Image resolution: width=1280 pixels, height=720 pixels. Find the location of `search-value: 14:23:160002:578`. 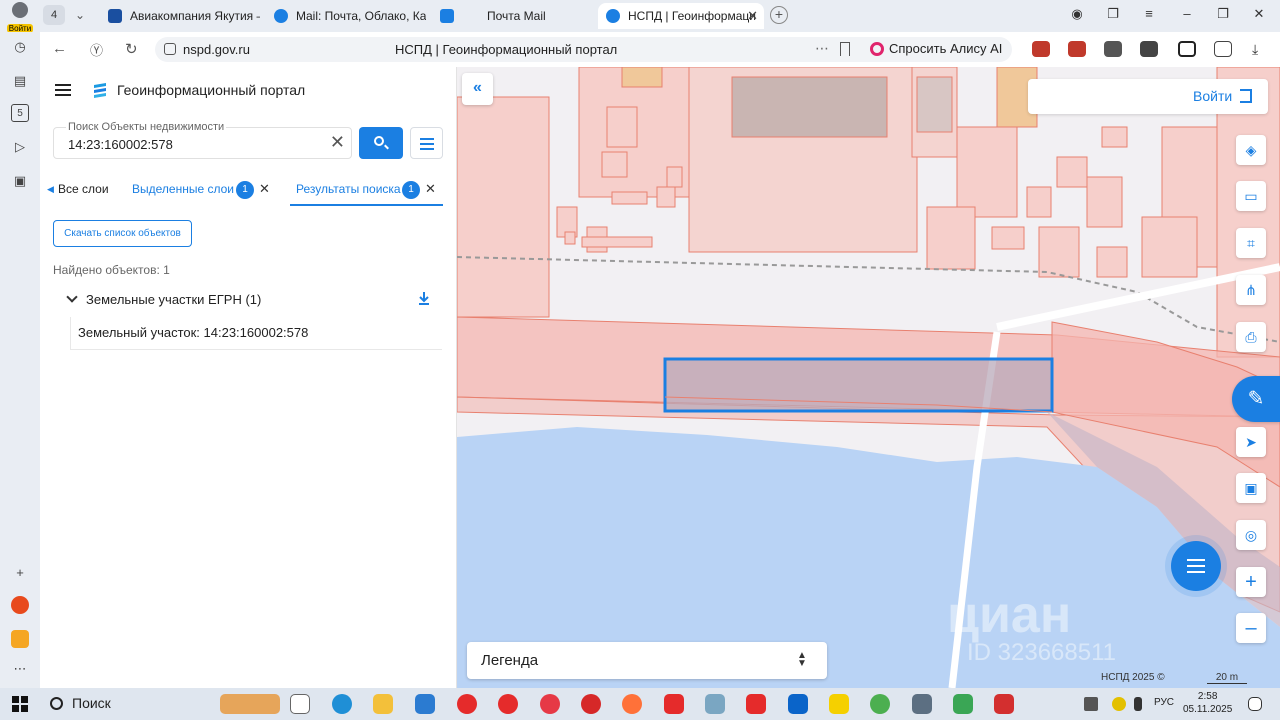

search-value: 14:23:160002:578 is located at coordinates (120, 144).